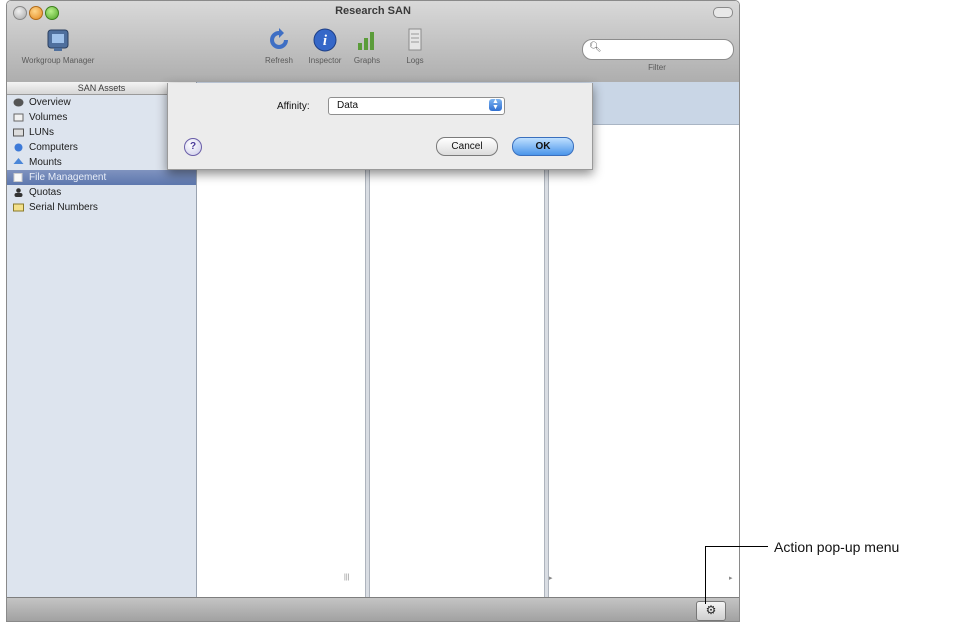 The height and width of the screenshot is (623, 955). What do you see at coordinates (279, 38) in the screenshot?
I see `refresh-icon` at bounding box center [279, 38].